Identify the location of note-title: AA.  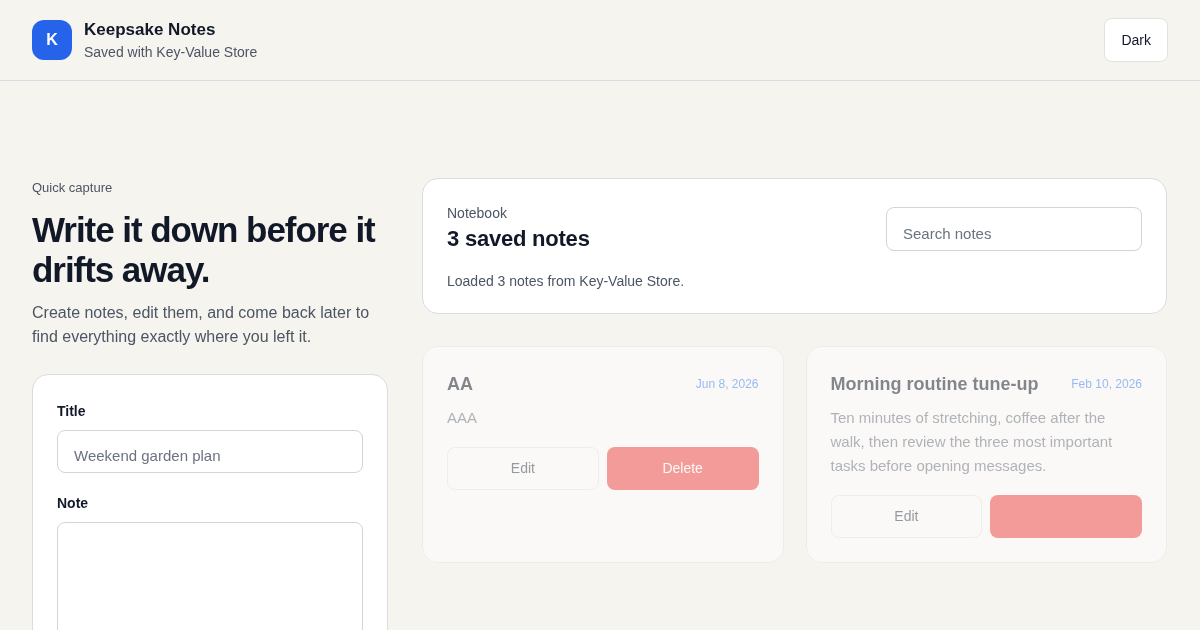
(460, 384).